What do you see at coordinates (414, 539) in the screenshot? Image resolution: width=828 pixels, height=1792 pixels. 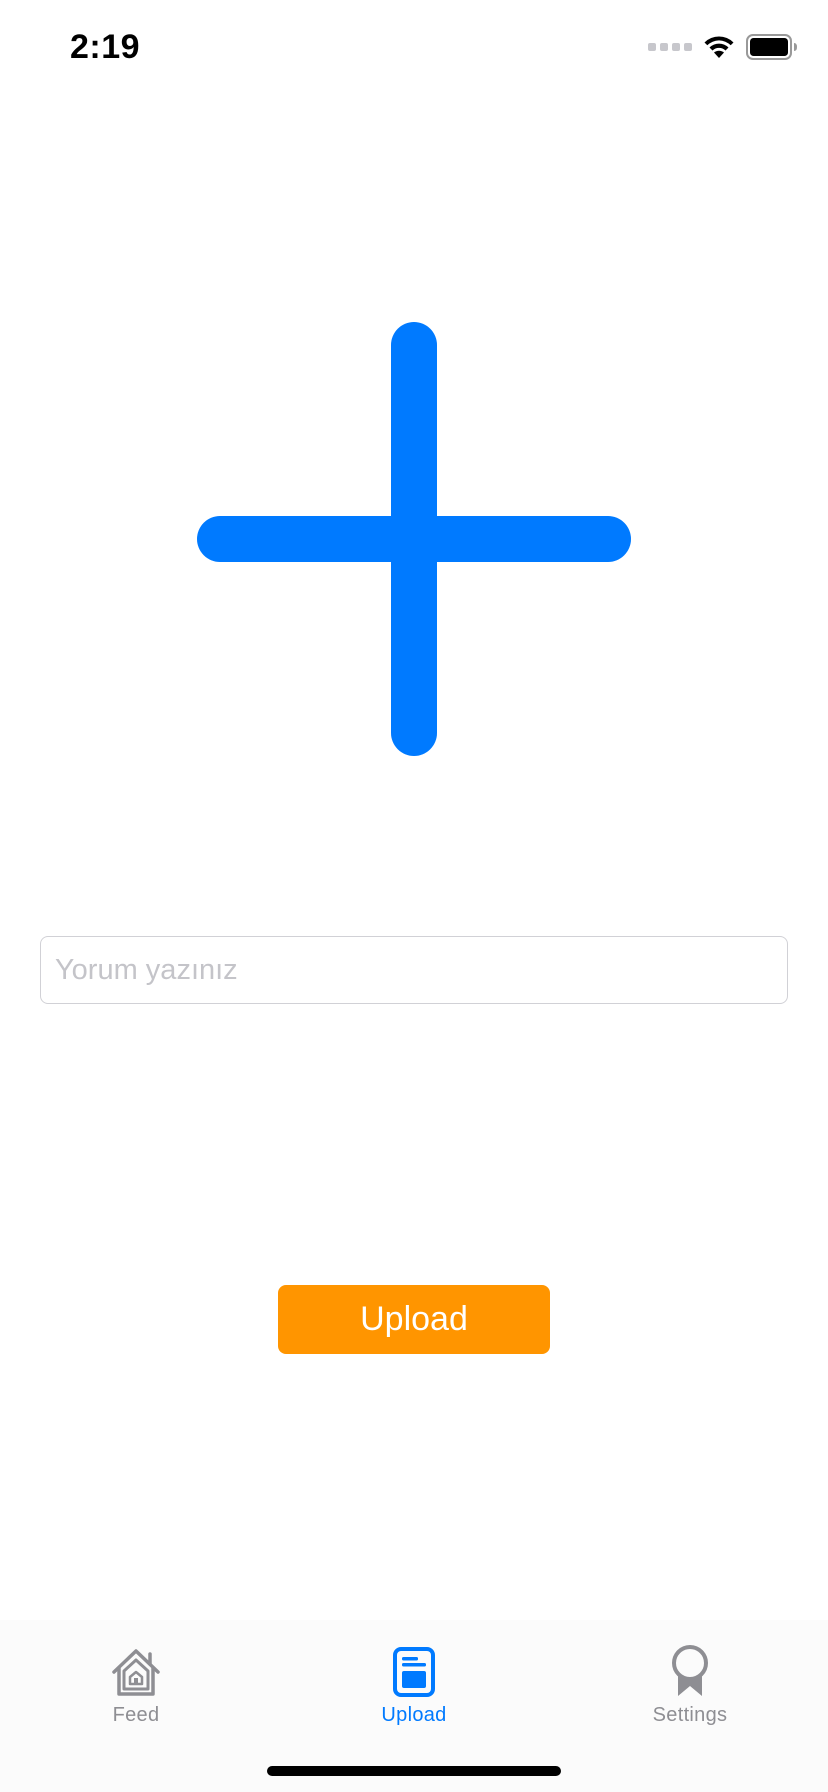 I see `plus-icon` at bounding box center [414, 539].